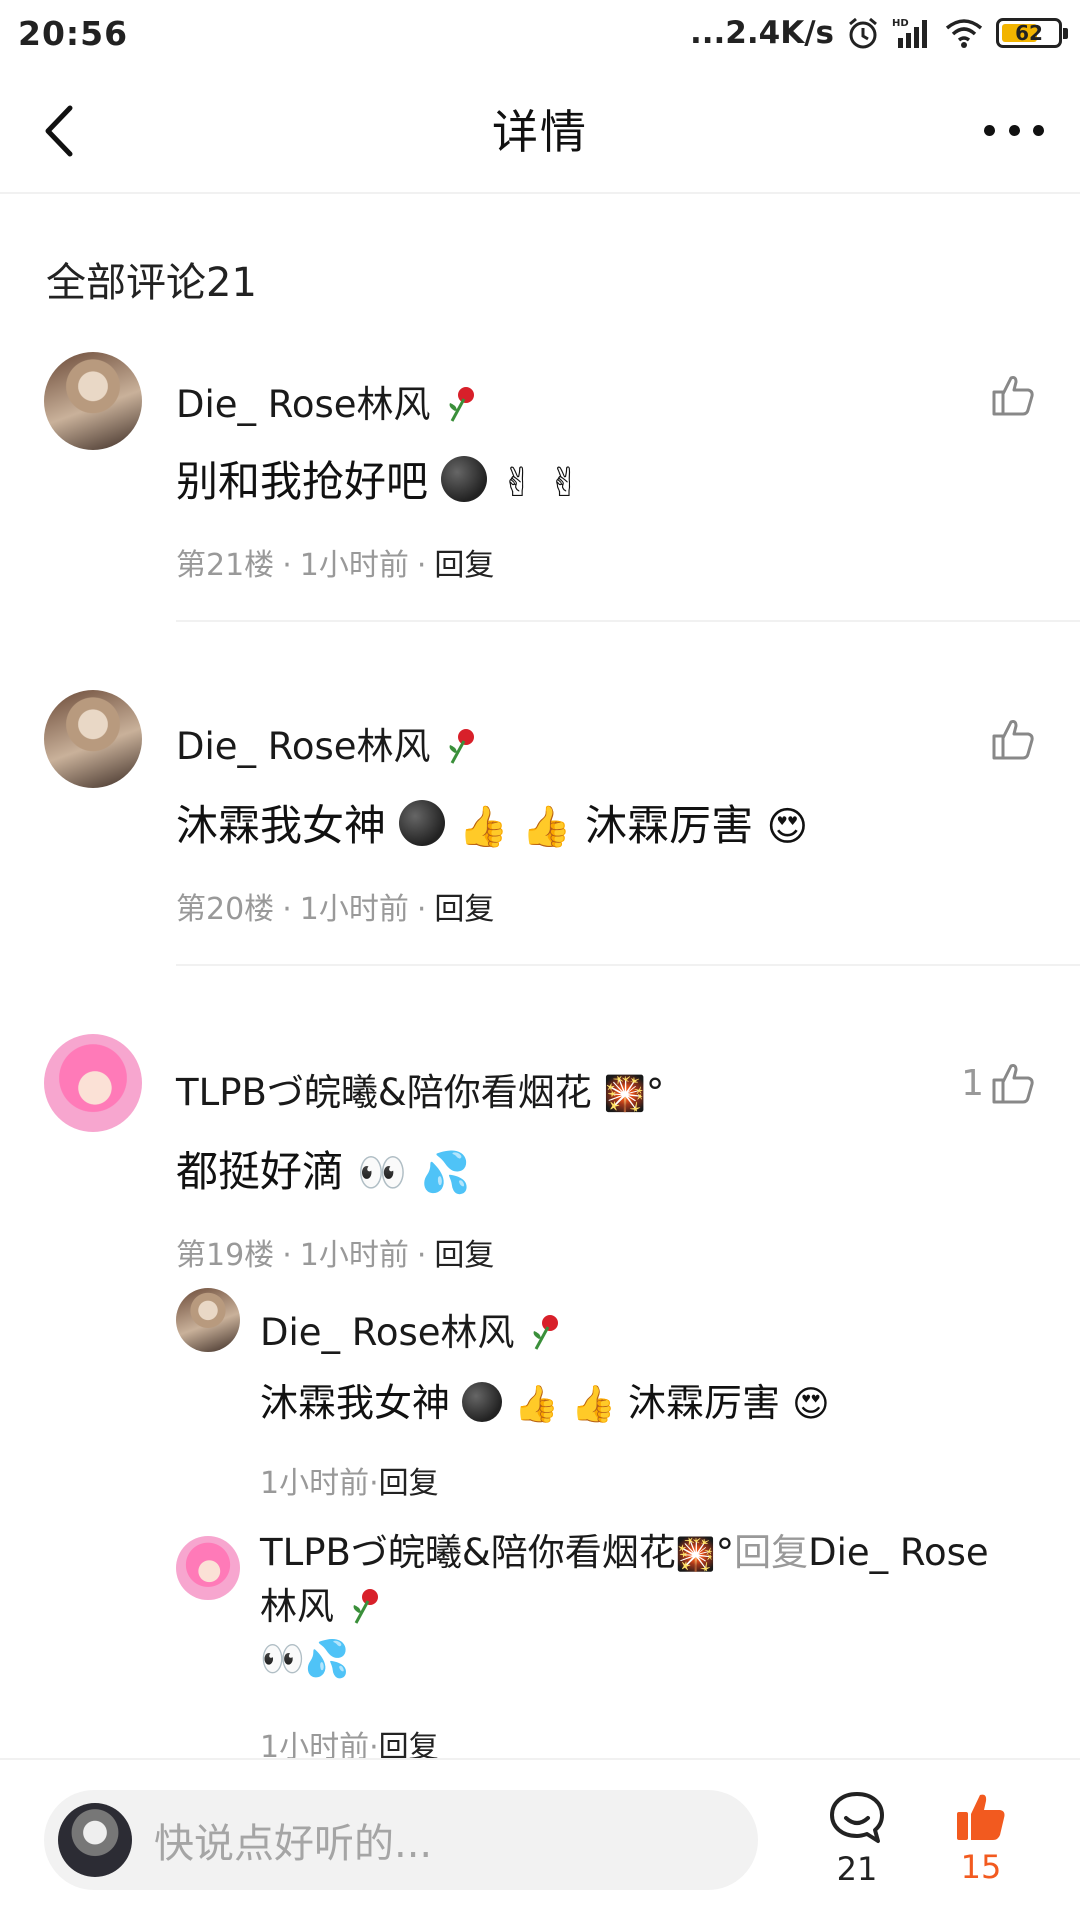 The height and width of the screenshot is (1920, 1080). Describe the element at coordinates (972, 1083) in the screenshot. I see `like-count: 1` at that location.